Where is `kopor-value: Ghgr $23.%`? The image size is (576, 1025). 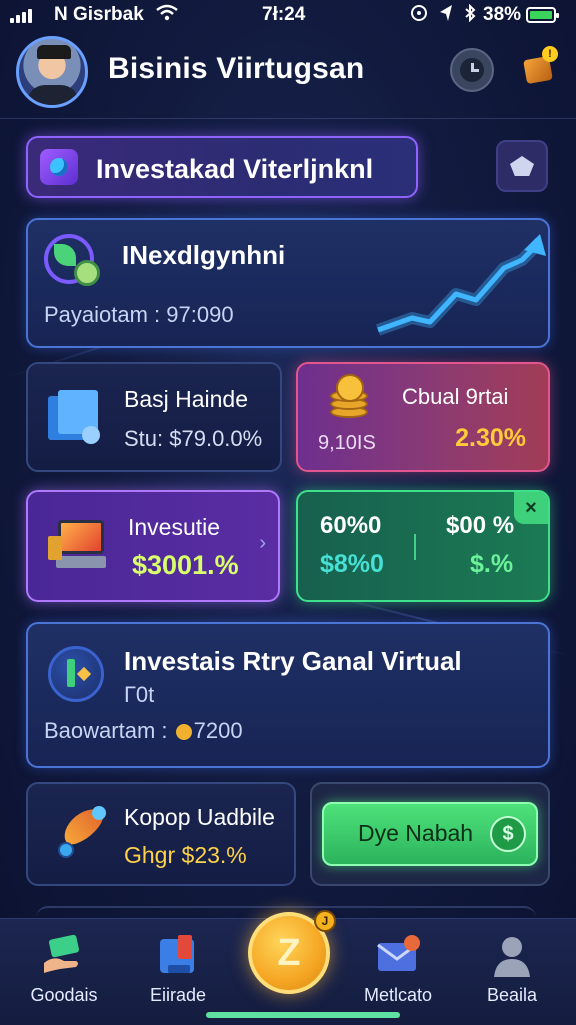
kopor-value: Ghgr $23.% is located at coordinates (185, 855).